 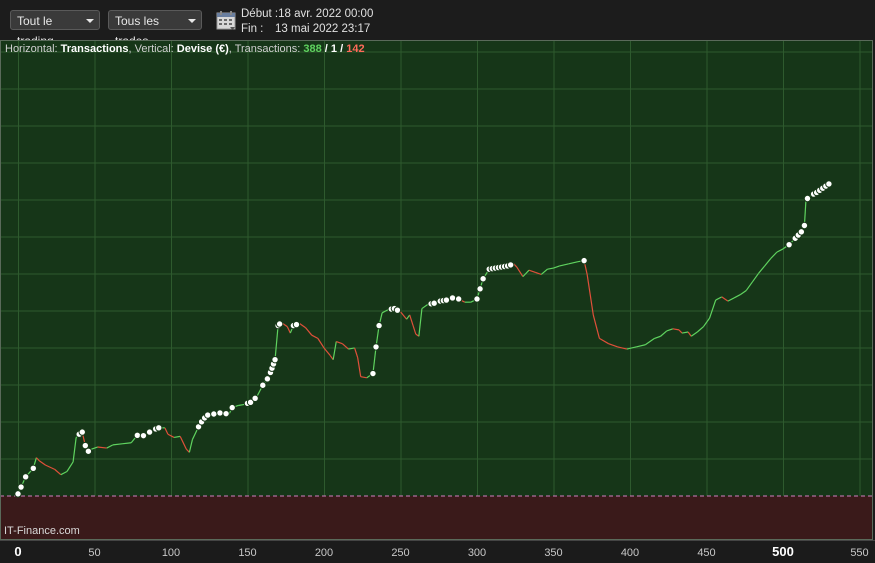 I want to click on calendar-icon, so click(x=226, y=20).